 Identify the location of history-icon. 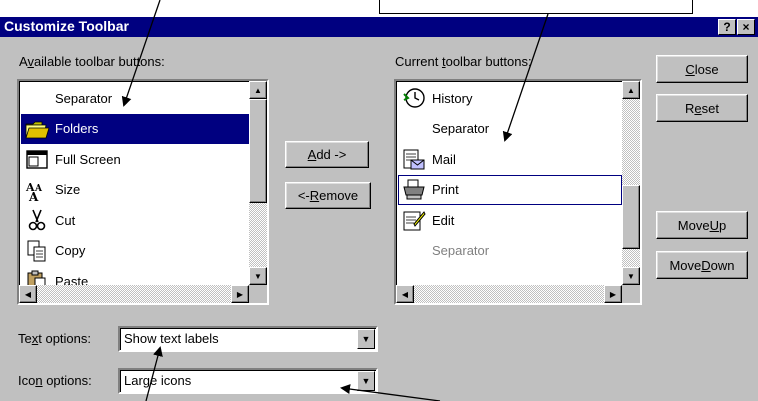
(414, 98).